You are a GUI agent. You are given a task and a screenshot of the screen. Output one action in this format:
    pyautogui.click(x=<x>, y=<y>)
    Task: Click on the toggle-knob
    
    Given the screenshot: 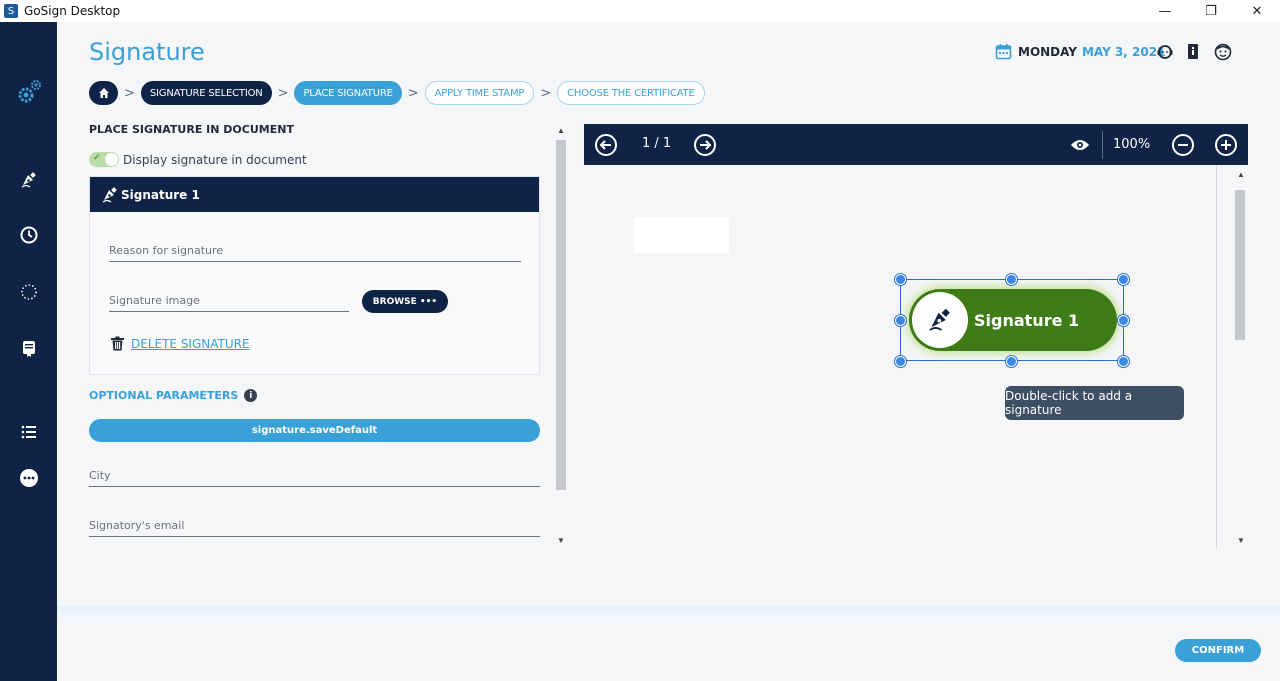 What is the action you would take?
    pyautogui.click(x=111, y=159)
    